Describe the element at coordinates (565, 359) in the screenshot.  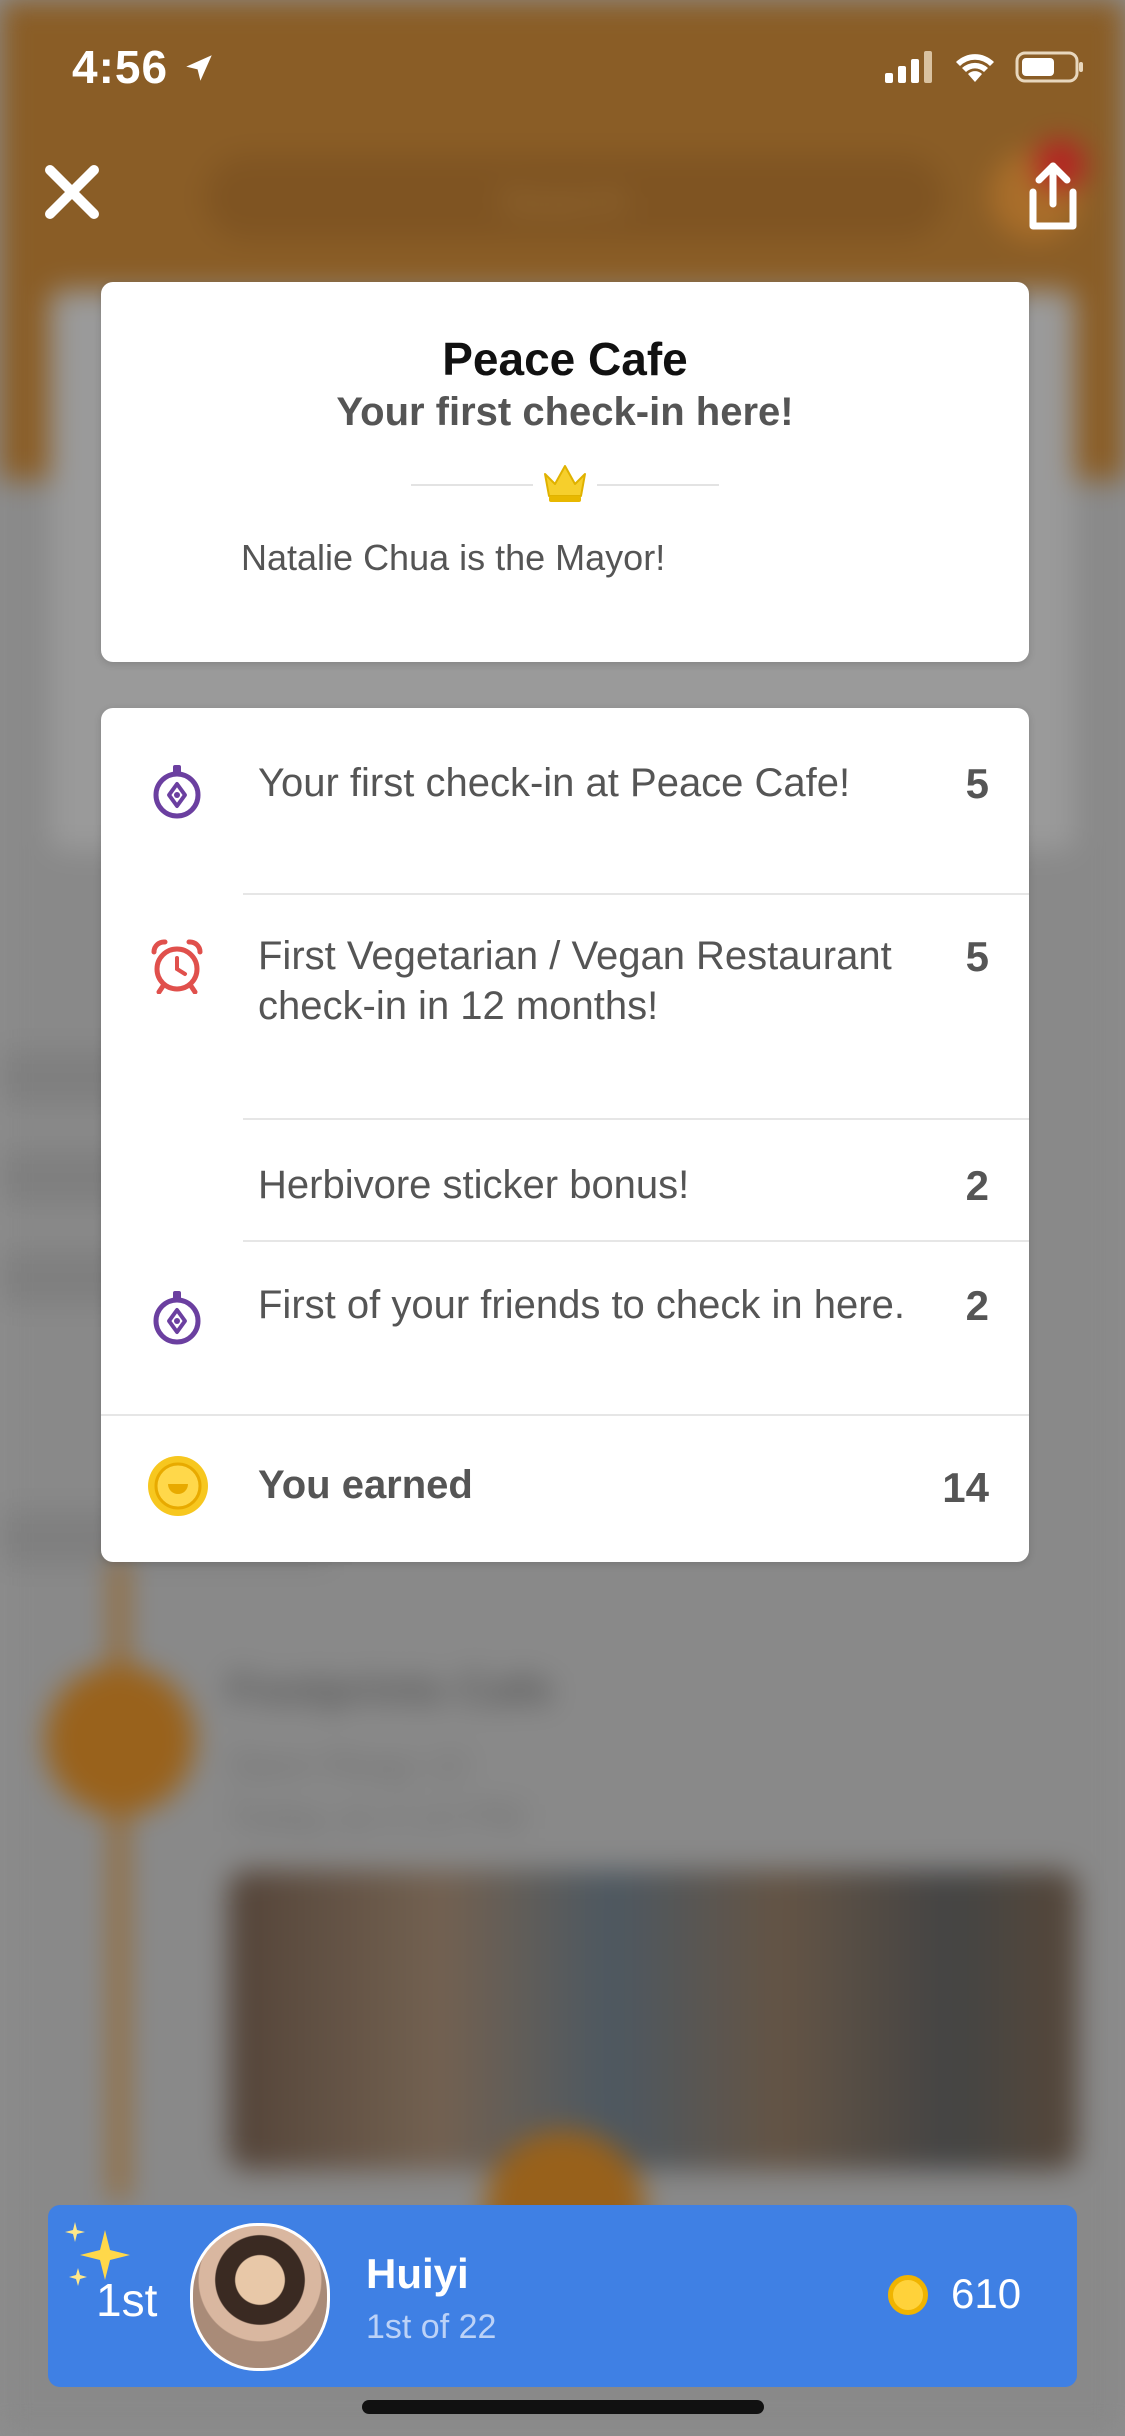
I see `venue-name: Peace Cafe` at that location.